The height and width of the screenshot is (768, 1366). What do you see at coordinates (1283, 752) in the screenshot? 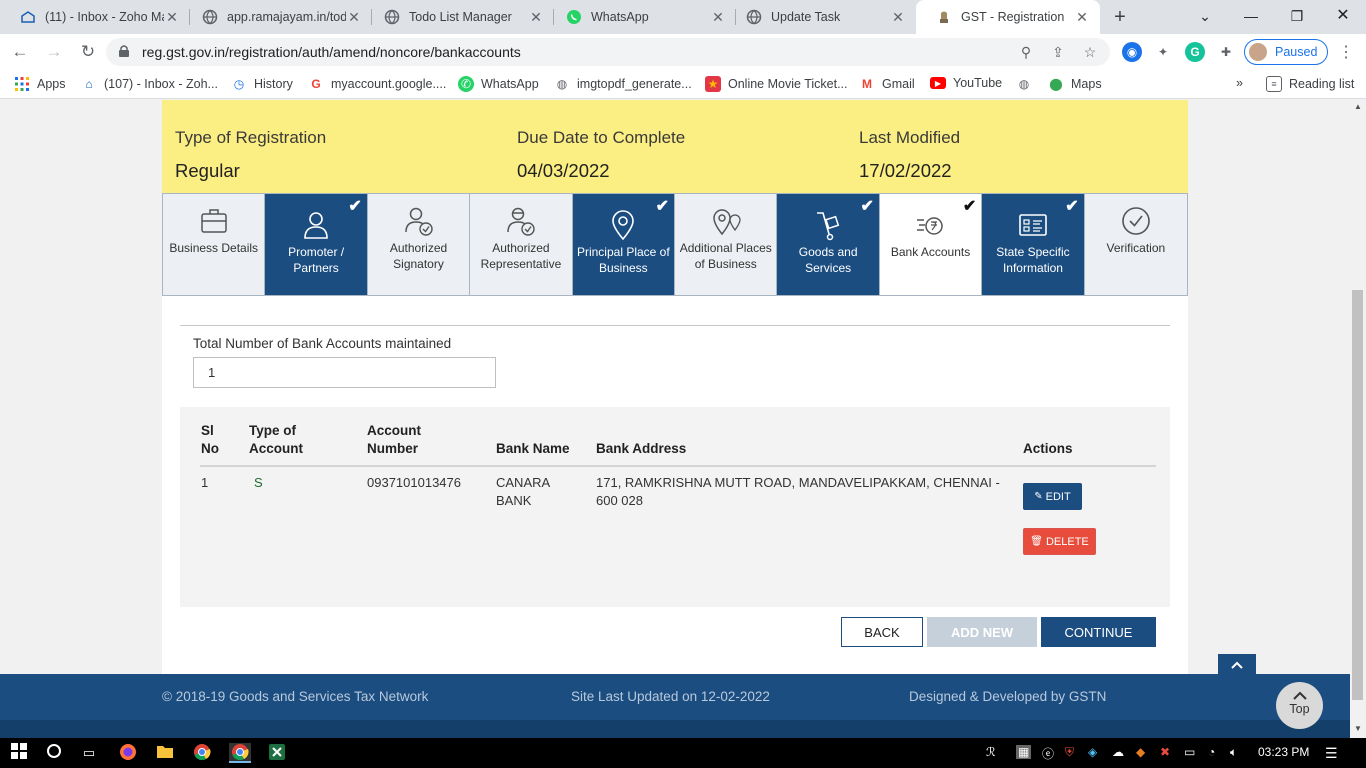
I see `clock-time: 03:23 PM` at bounding box center [1283, 752].